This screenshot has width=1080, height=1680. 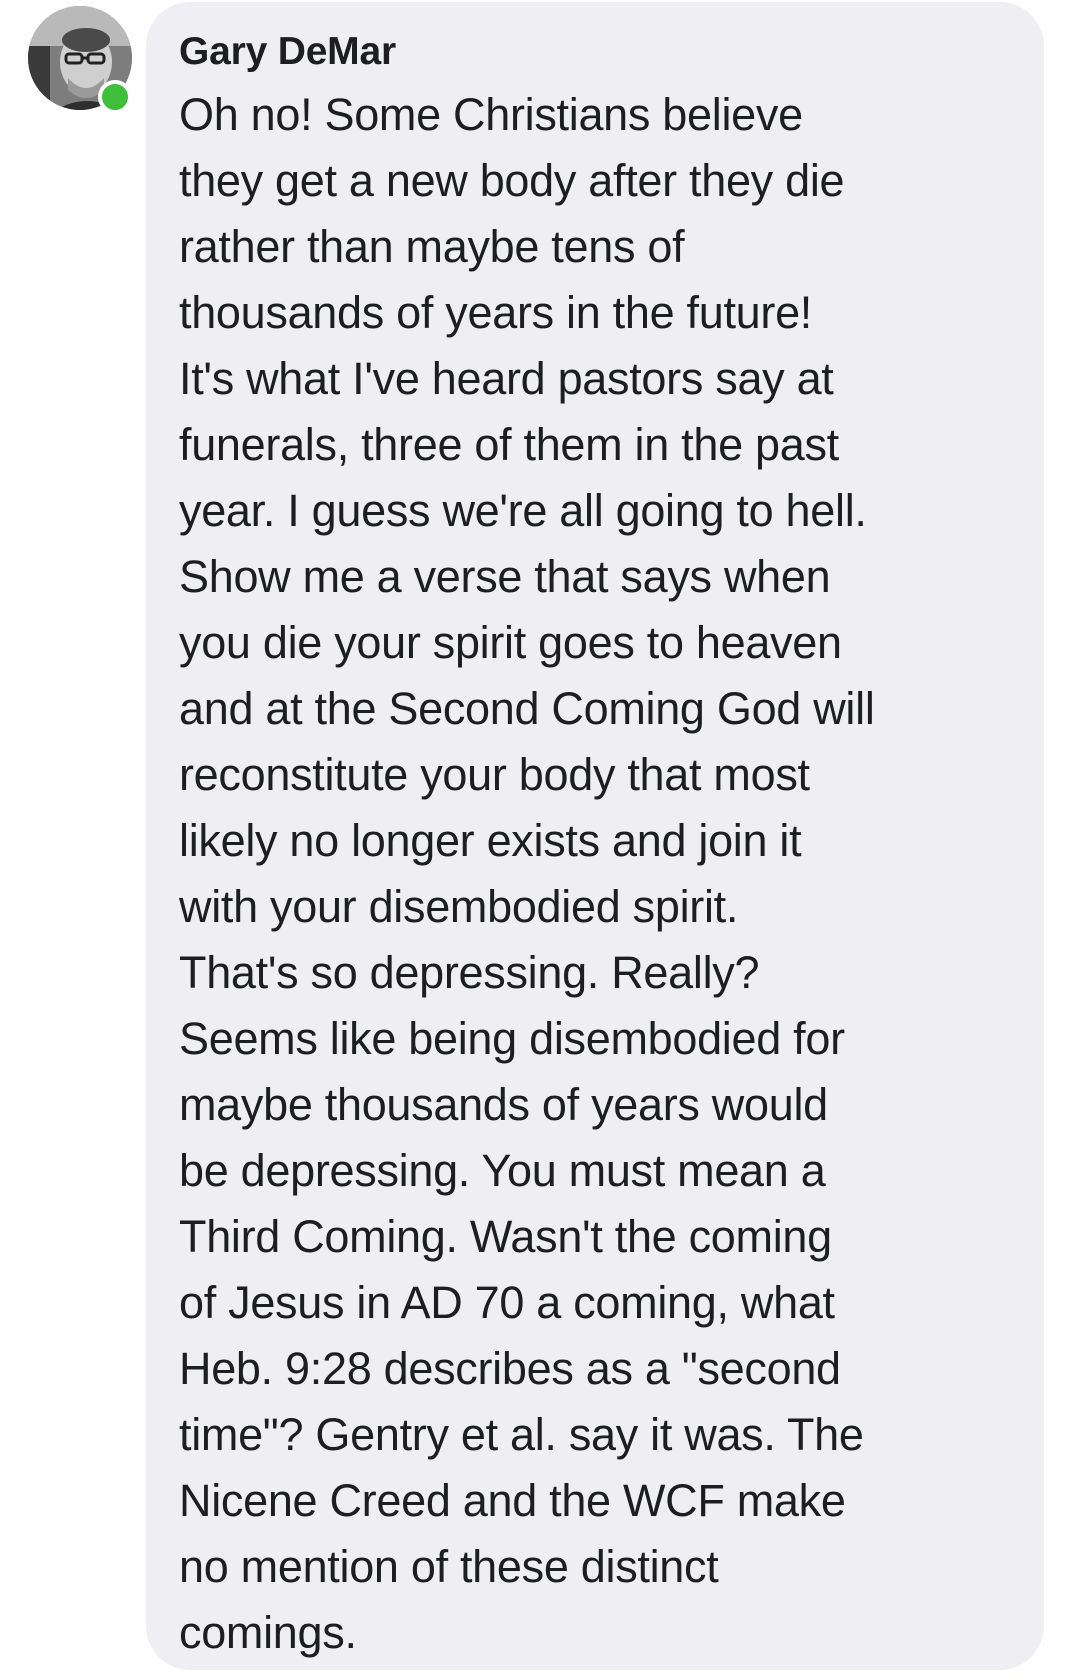 What do you see at coordinates (509, 444) in the screenshot?
I see `comment-line: funerals, three of them in the past` at bounding box center [509, 444].